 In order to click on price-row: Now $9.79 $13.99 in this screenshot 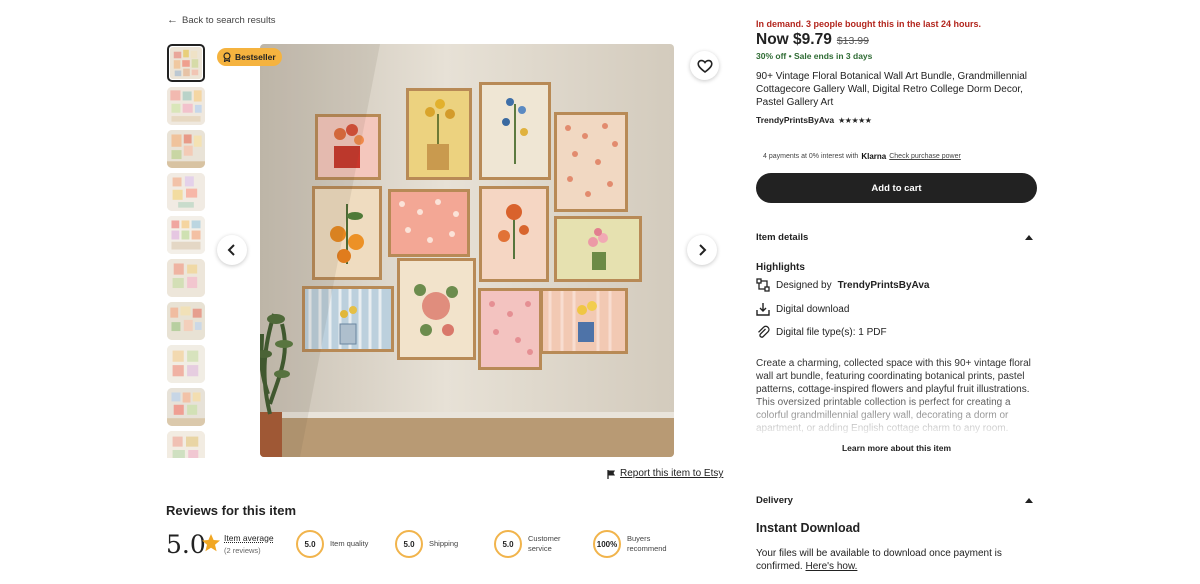, I will do `click(812, 40)`.